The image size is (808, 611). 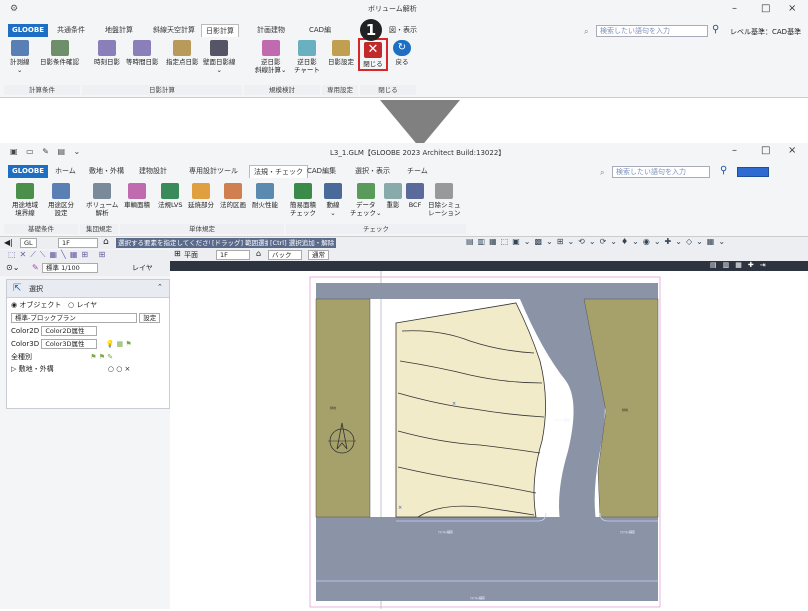 What do you see at coordinates (201, 191) in the screenshot?
I see `fire-spread-icon` at bounding box center [201, 191].